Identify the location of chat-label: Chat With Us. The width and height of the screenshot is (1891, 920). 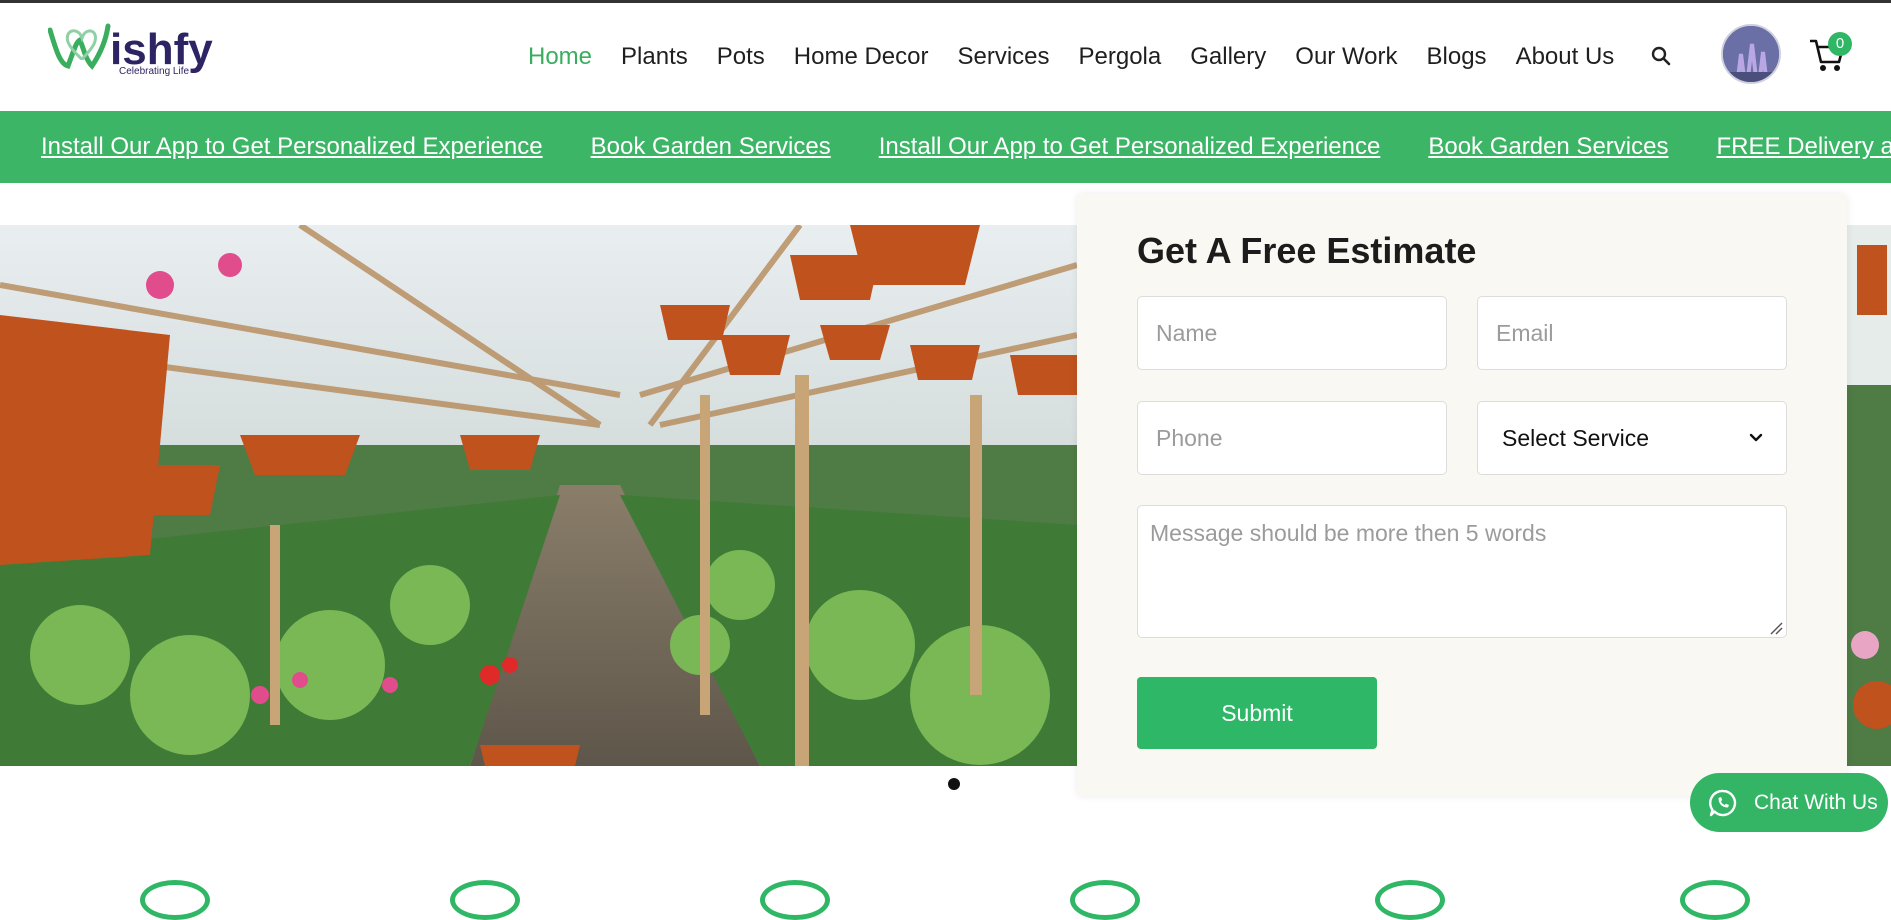
(1816, 802).